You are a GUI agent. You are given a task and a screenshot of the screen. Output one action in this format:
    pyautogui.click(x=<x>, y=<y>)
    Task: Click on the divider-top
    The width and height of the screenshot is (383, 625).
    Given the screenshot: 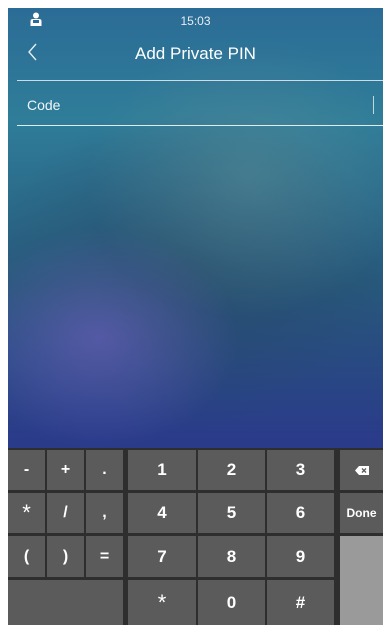 What is the action you would take?
    pyautogui.click(x=200, y=80)
    